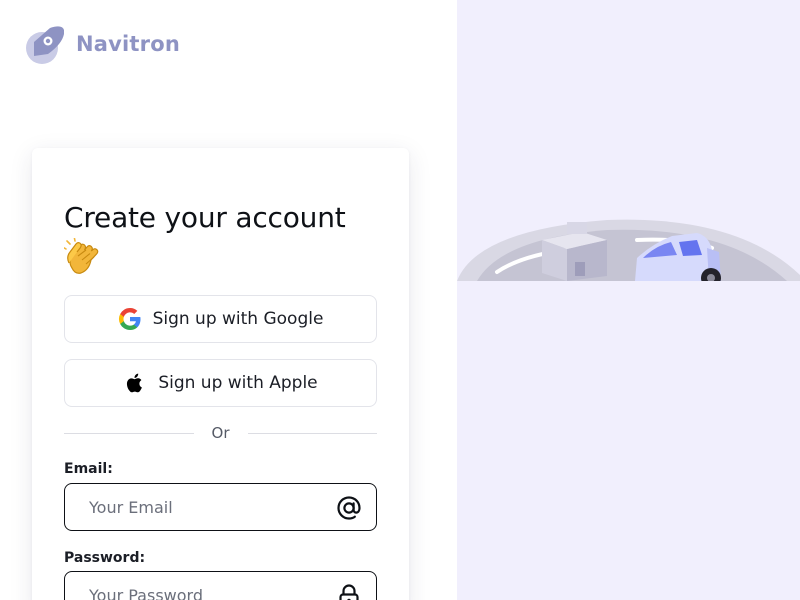 The width and height of the screenshot is (800, 600). Describe the element at coordinates (88, 469) in the screenshot. I see `email-label: Email:` at that location.